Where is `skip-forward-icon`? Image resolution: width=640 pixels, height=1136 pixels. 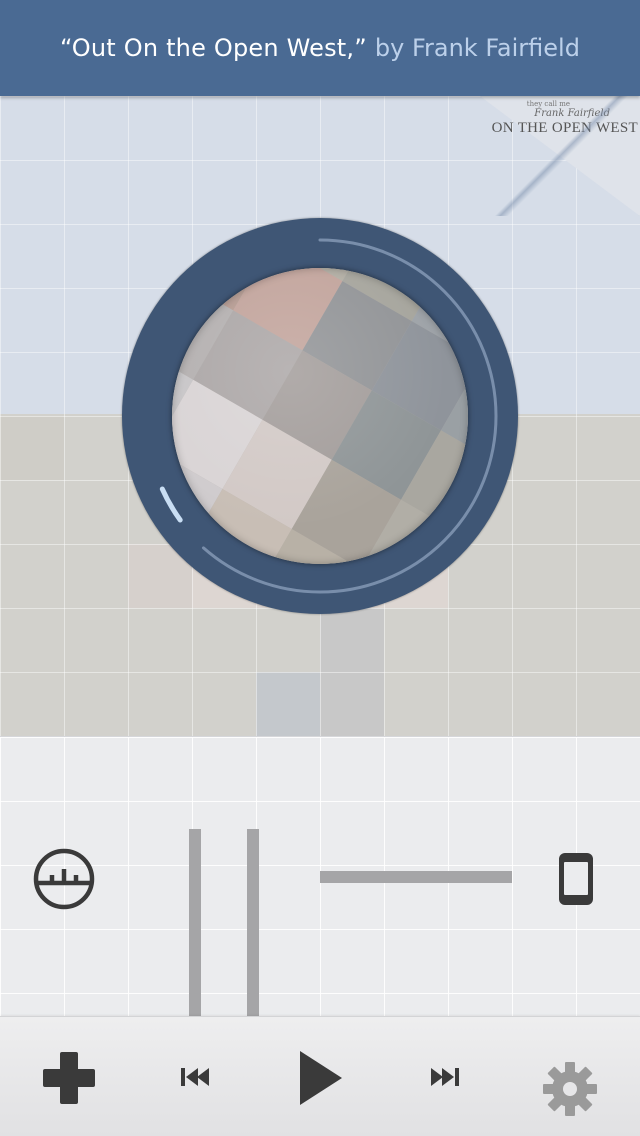
skip-forward-icon is located at coordinates (445, 1077).